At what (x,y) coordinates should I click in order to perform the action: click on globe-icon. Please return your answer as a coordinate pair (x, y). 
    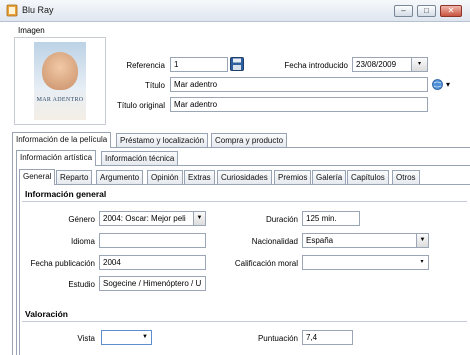
    Looking at the image, I should click on (437, 84).